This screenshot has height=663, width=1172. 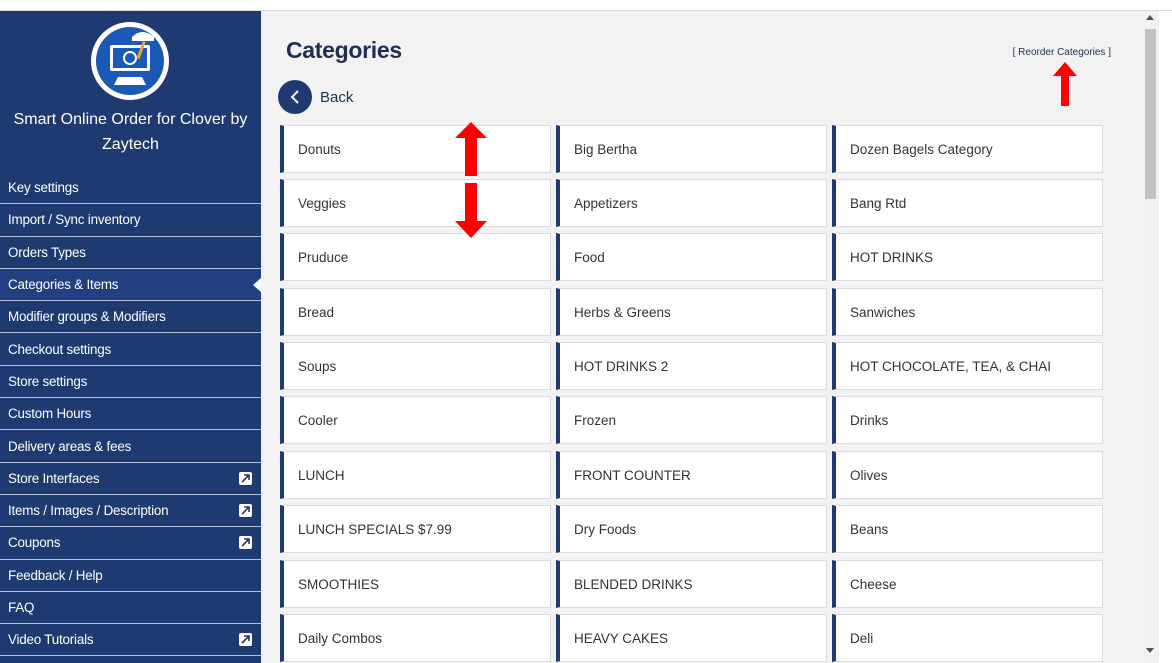 I want to click on scroll-up-arrow-icon, so click(x=1150, y=17).